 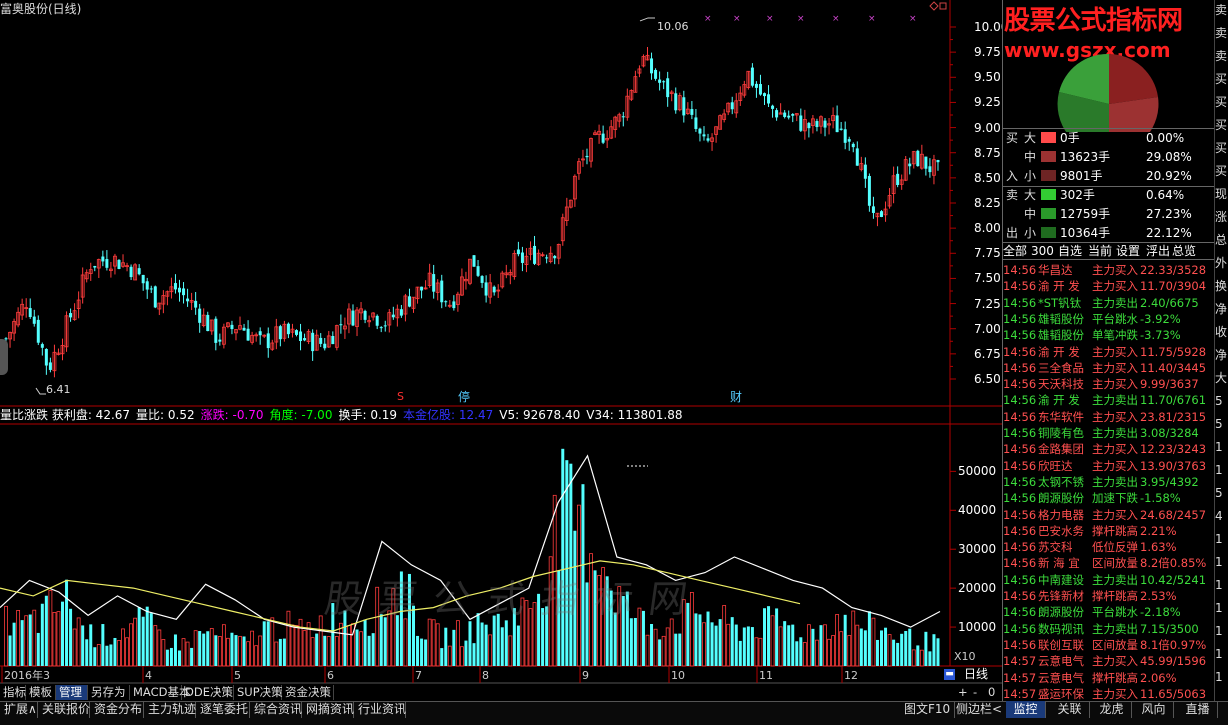 What do you see at coordinates (1061, 629) in the screenshot?
I see `monitor-stock-name: 数码视讯` at bounding box center [1061, 629].